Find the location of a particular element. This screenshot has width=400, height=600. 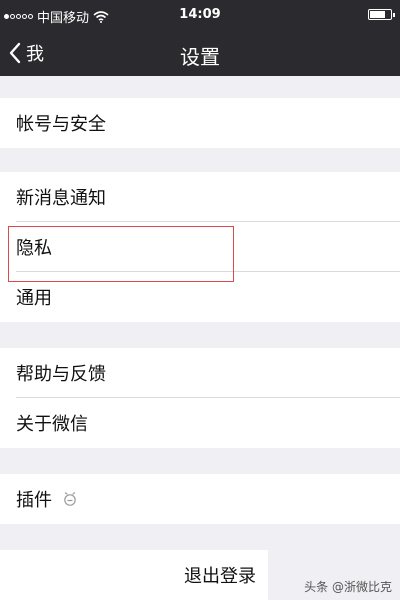

status-time: 14:09 is located at coordinates (200, 14).